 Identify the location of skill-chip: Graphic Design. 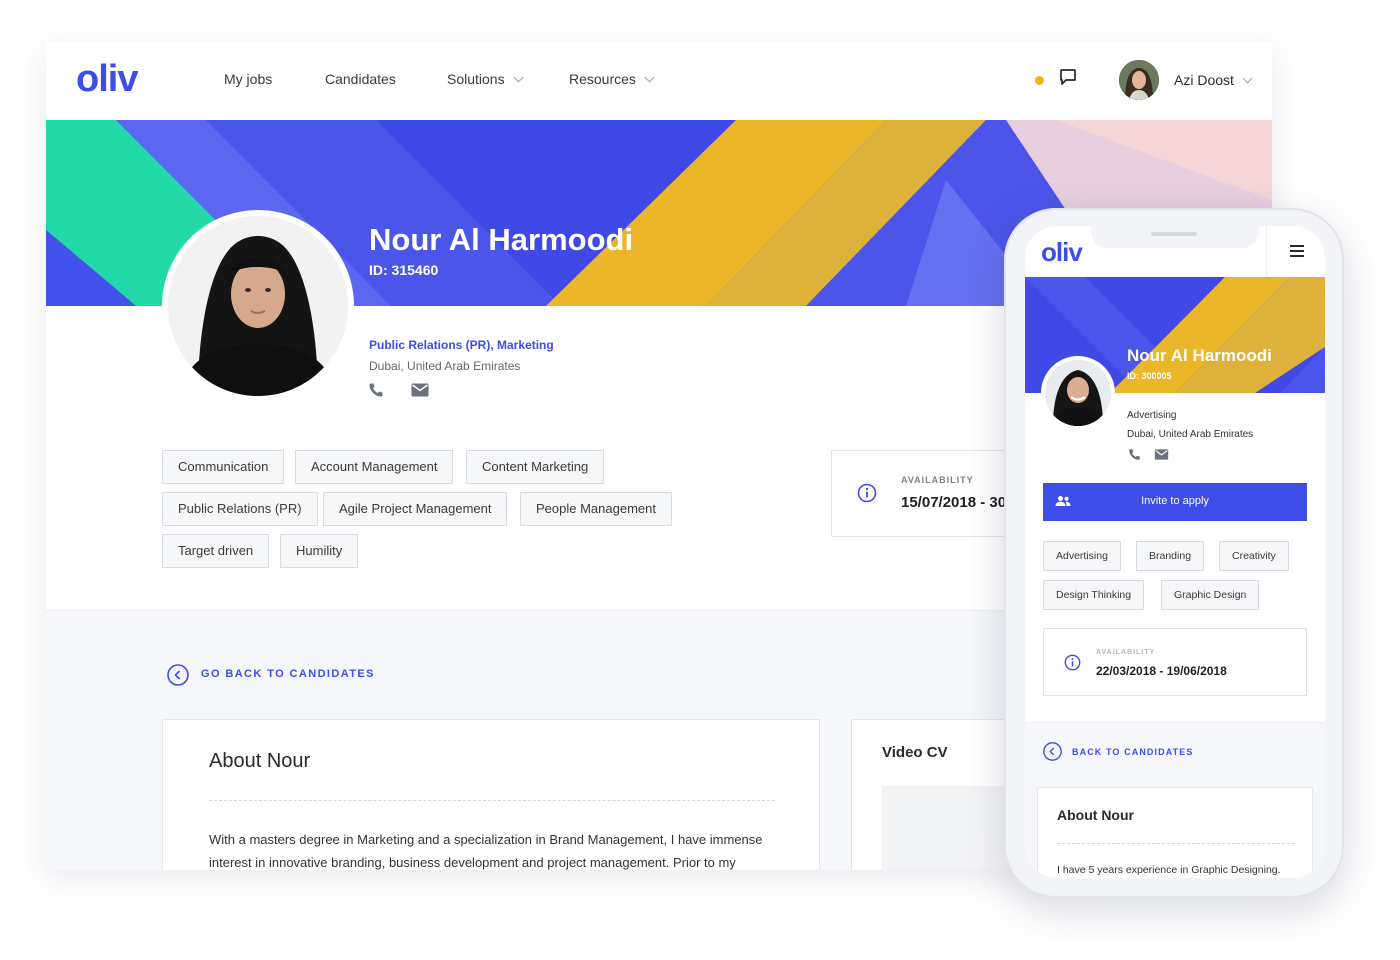
(1210, 595).